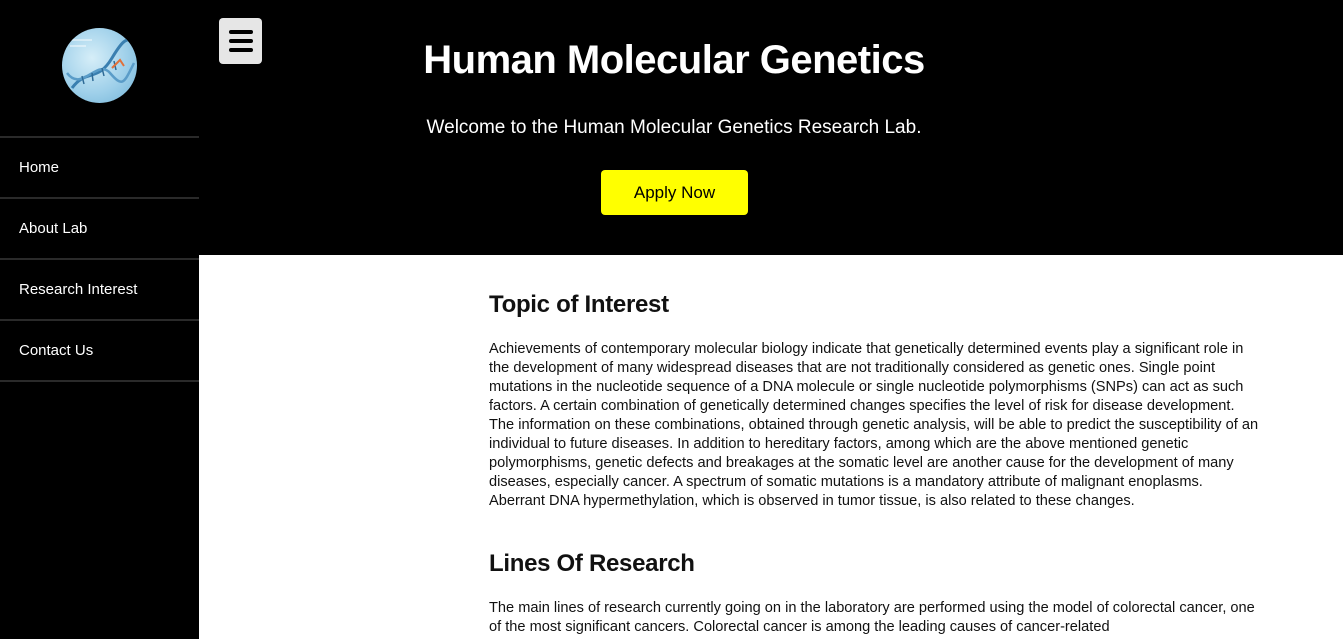 The image size is (1343, 639). I want to click on sidebar-item-contact-us: Contact Us, so click(99, 351).